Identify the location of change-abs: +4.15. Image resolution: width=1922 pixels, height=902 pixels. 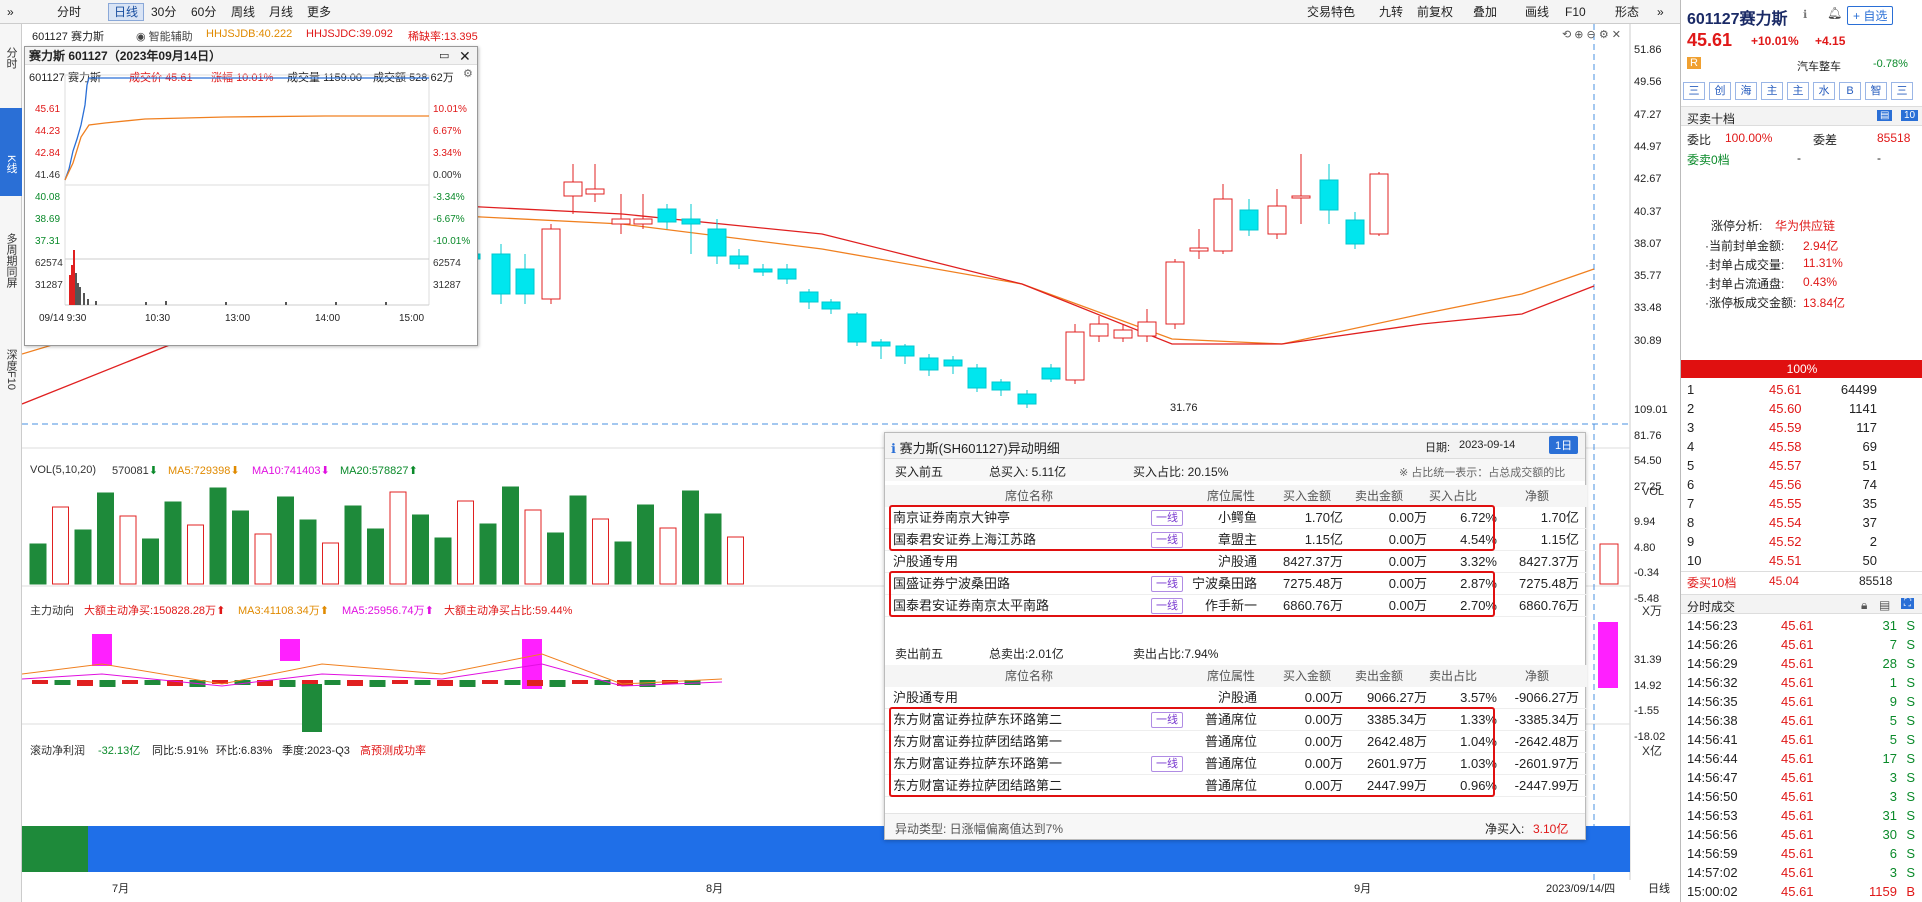
(1830, 41).